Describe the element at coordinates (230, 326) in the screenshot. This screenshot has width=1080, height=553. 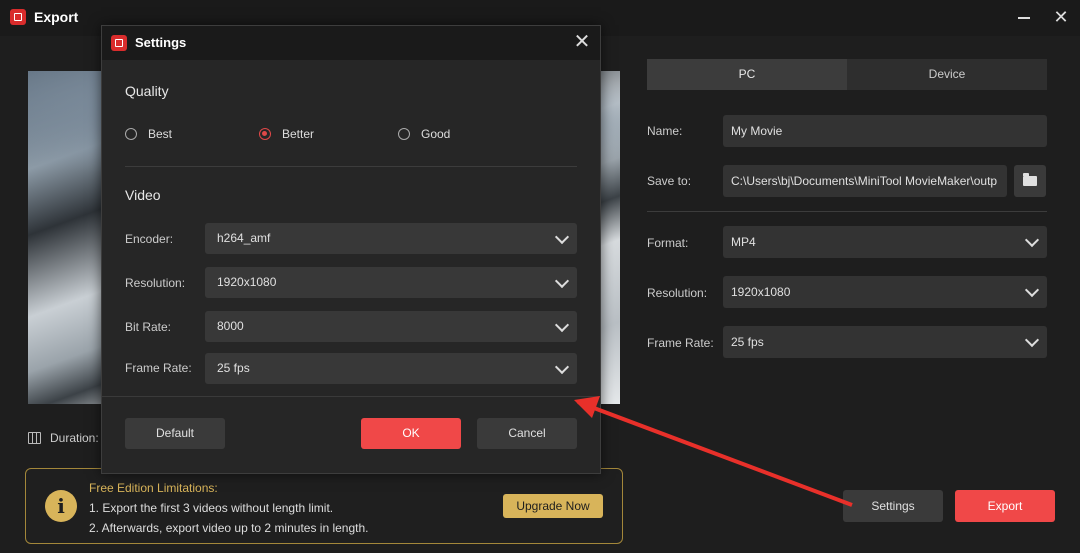
I see `bit-rate-value: 8000` at that location.